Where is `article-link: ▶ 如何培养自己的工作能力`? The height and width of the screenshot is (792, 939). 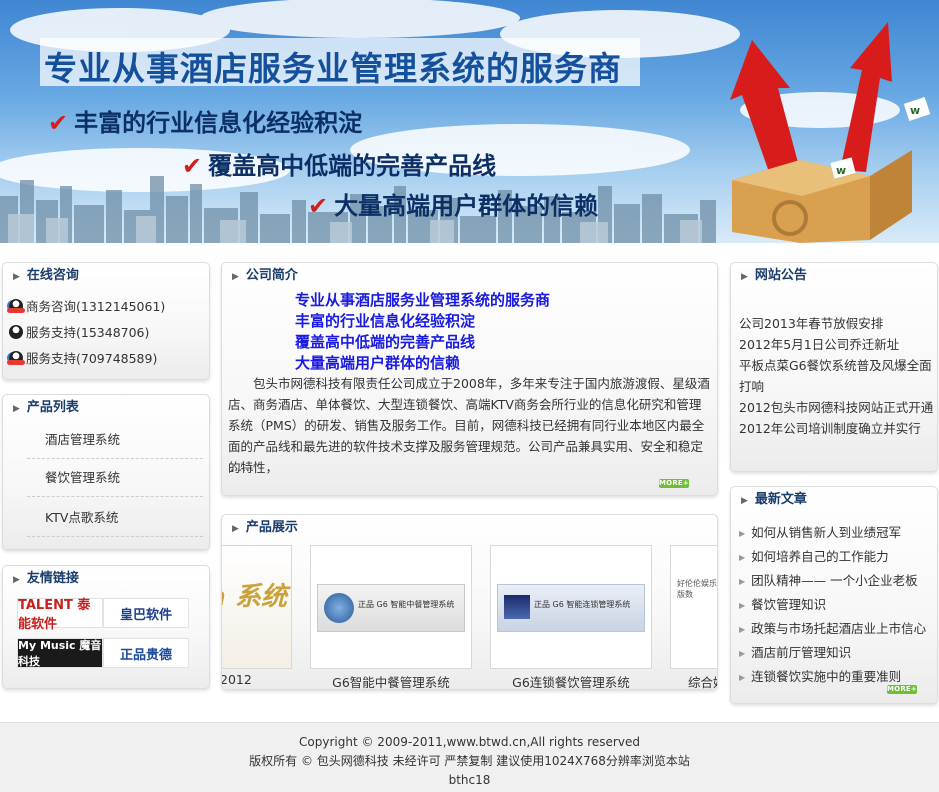 article-link: ▶ 如何培养自己的工作能力 is located at coordinates (814, 555).